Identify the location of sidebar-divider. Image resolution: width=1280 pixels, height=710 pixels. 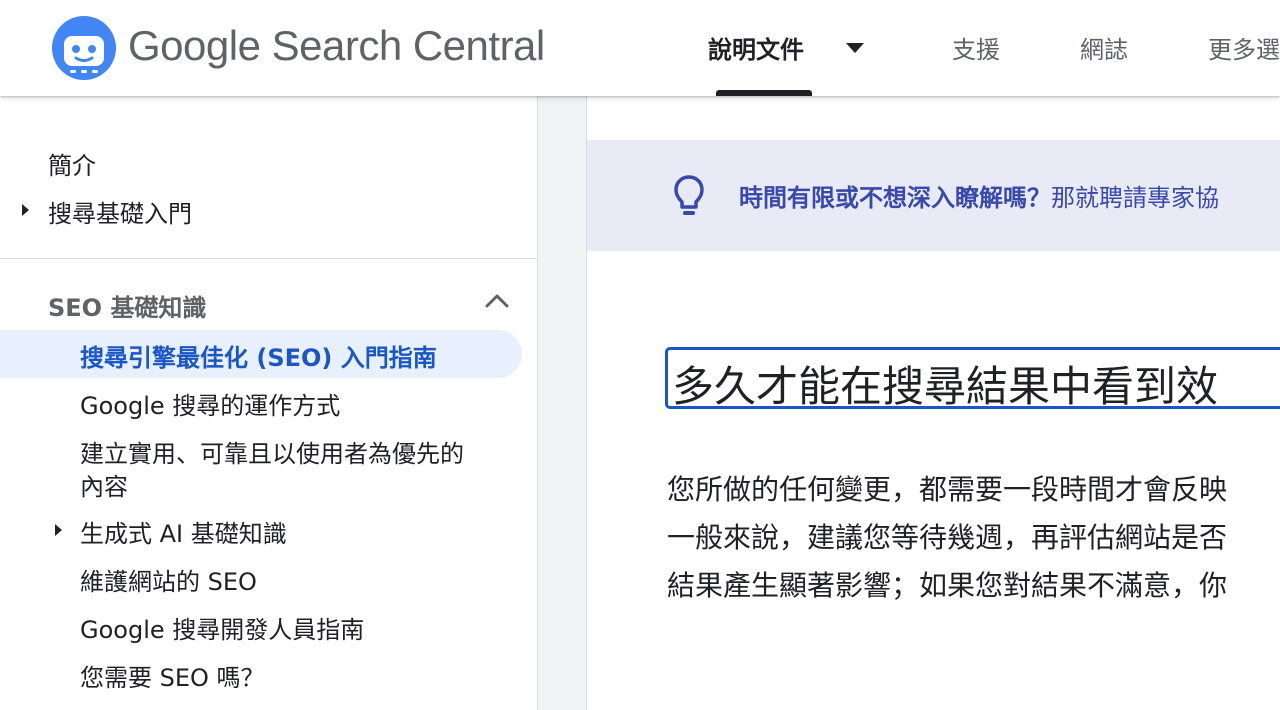
(268, 258).